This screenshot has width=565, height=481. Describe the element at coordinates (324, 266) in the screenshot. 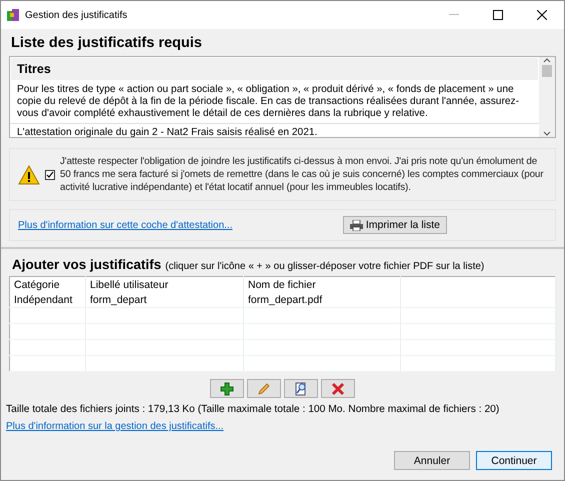

I see `instruction-text: (cliquer sur l'icône « + » ou glisser-déposer votre fichier PDF sur la liste)` at that location.